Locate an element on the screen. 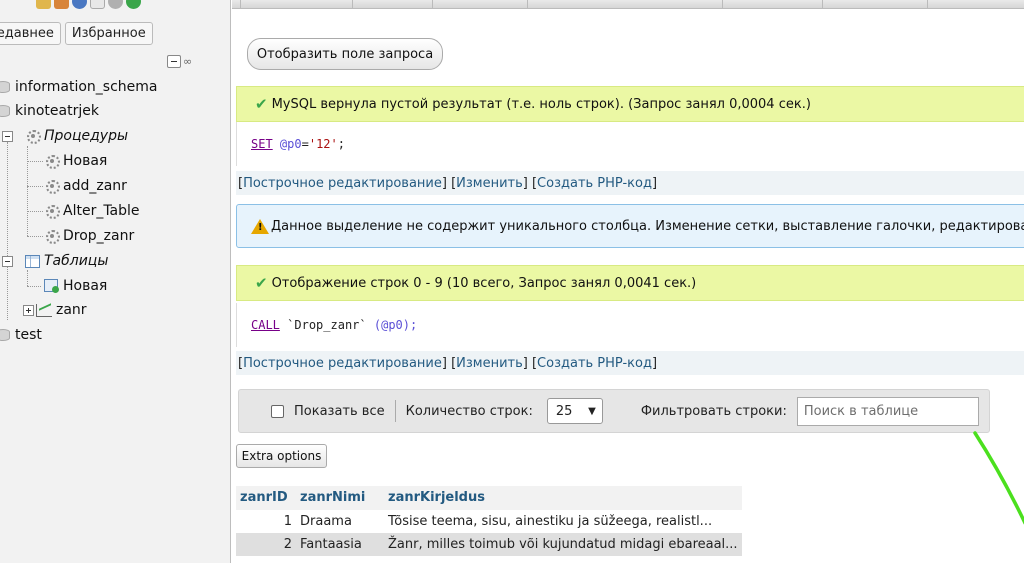 The image size is (1024, 563). row-count-select: 25 ▼ is located at coordinates (574, 411).